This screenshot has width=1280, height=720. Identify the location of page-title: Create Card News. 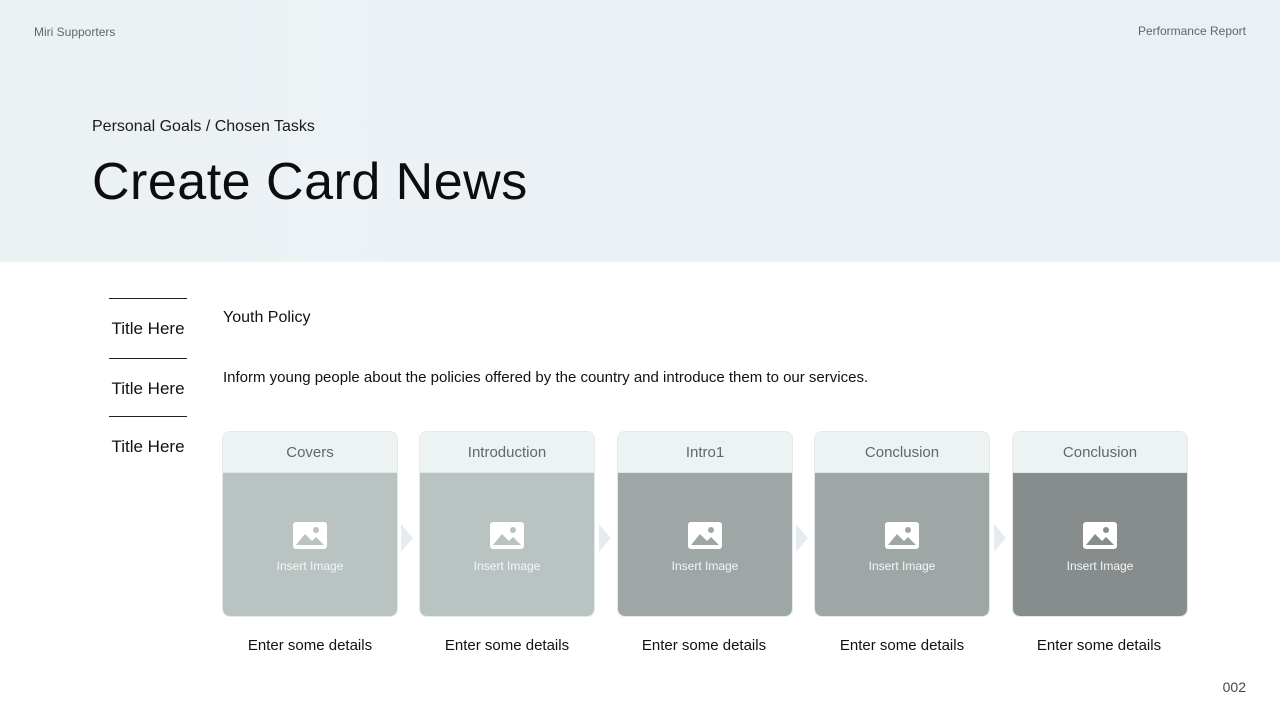
(310, 182).